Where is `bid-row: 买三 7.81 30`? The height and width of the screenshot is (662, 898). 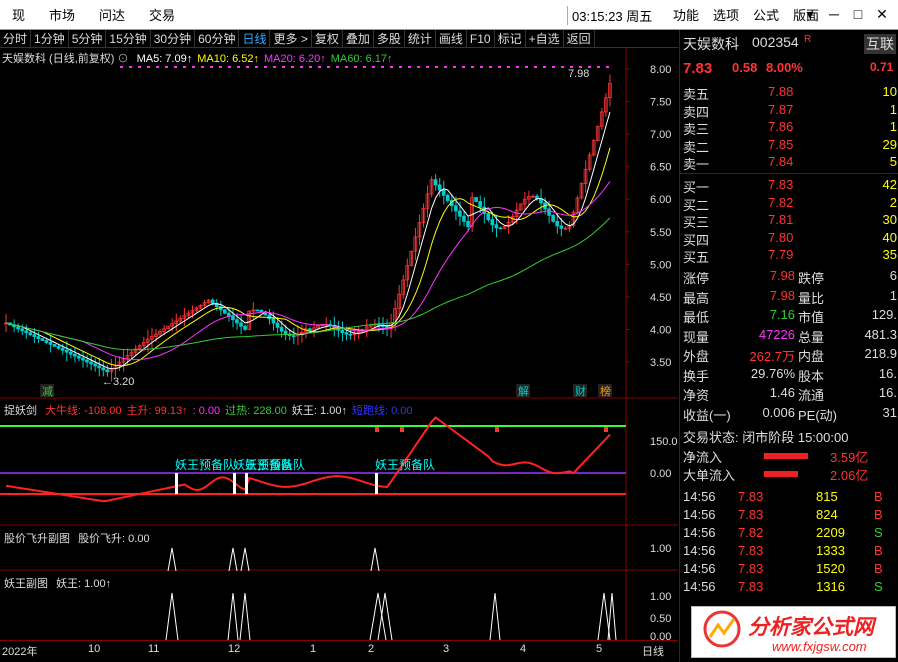
bid-row: 买三 7.81 30 is located at coordinates (789, 221).